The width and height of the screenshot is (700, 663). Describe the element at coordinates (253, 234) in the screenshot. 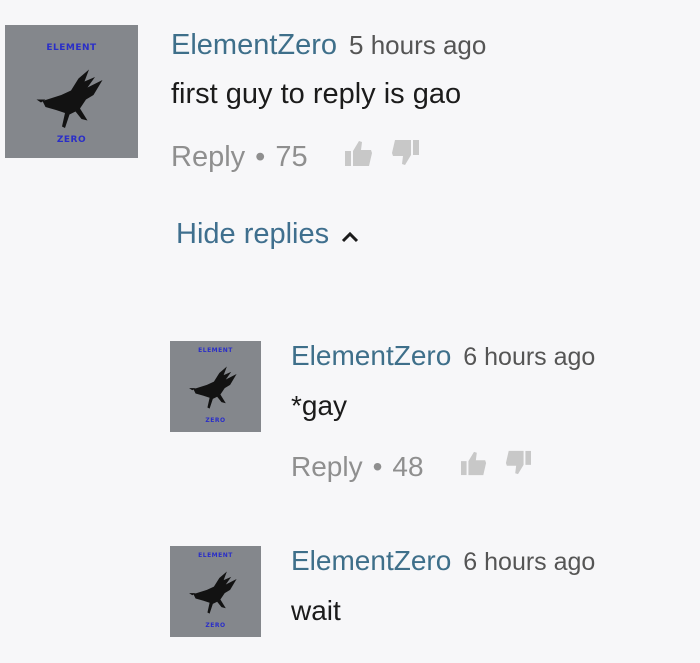

I see `hide-replies-label: Hide replies` at that location.